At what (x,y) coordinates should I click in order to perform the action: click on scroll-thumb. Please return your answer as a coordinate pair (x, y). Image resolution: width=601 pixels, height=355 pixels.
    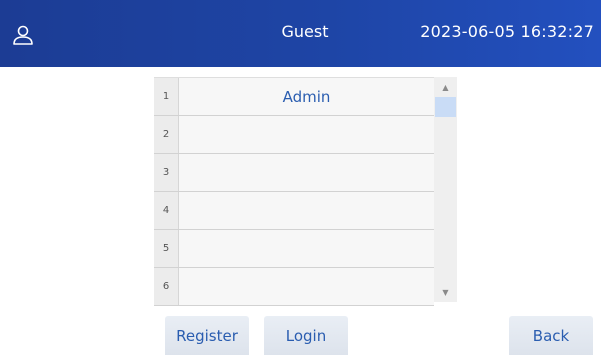
    Looking at the image, I should click on (445, 107).